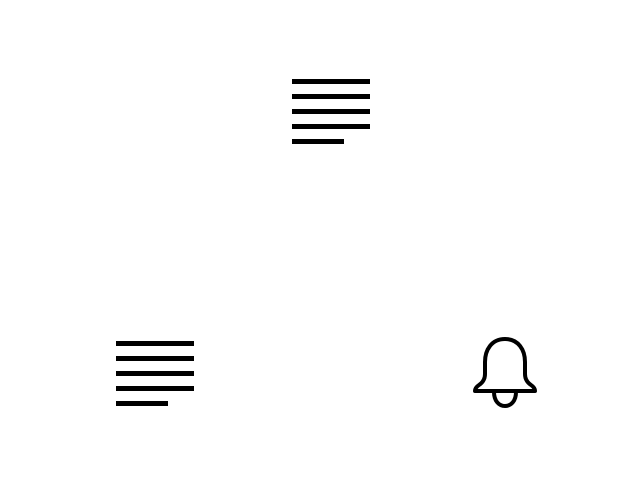  I want to click on bell-icon, so click(505, 373).